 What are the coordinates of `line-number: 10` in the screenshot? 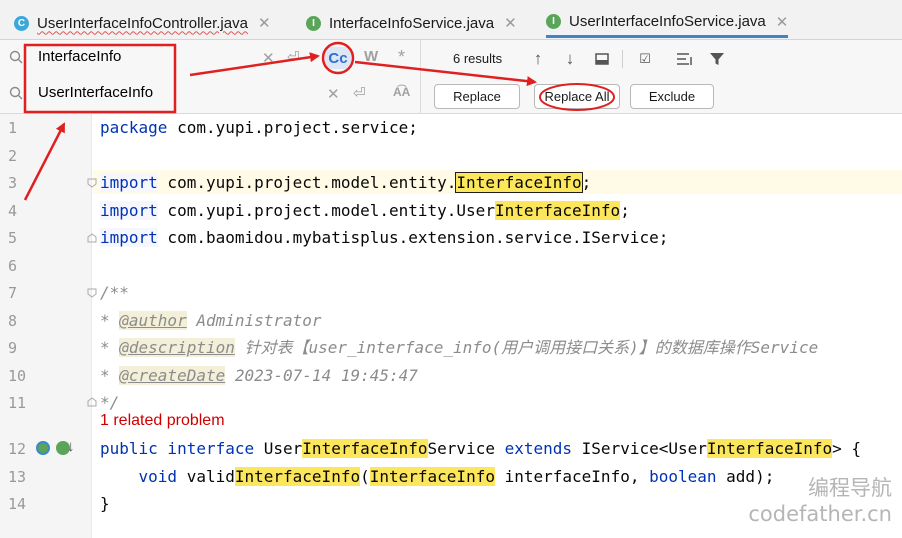 It's located at (17, 376).